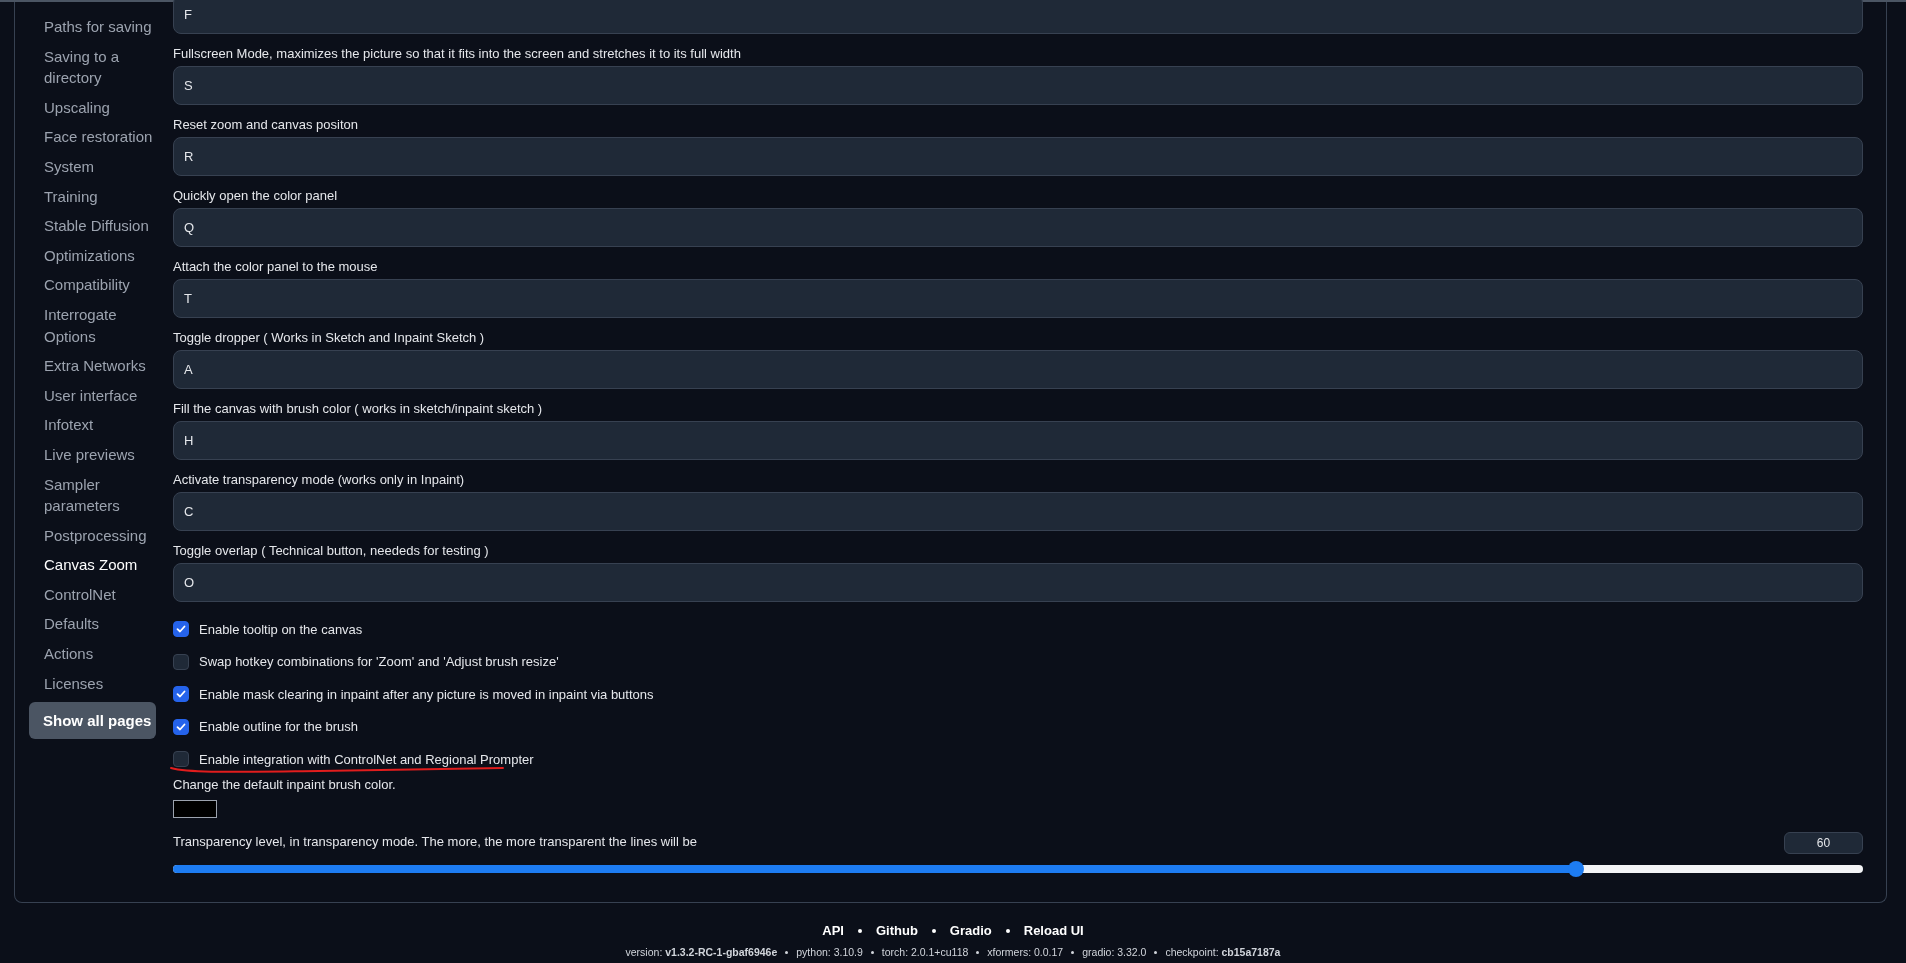  What do you see at coordinates (457, 54) in the screenshot?
I see `field-label: Fullscreen Mode, maximizes the picture so that it fits into the screen and stretches it to its full width` at bounding box center [457, 54].